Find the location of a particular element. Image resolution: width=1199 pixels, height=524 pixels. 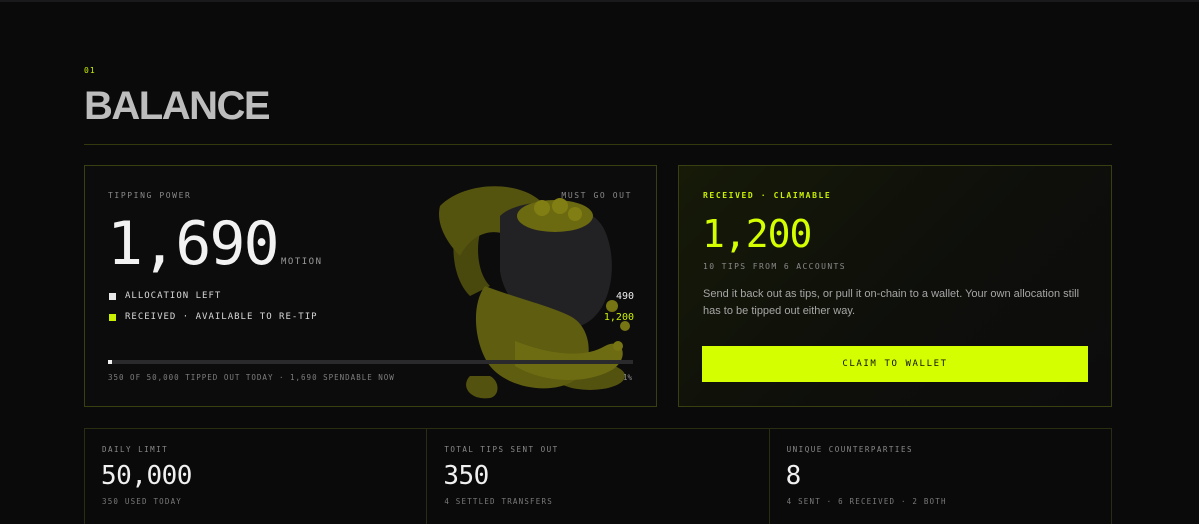

stat-label: DAILY LIMIT is located at coordinates (135, 449).